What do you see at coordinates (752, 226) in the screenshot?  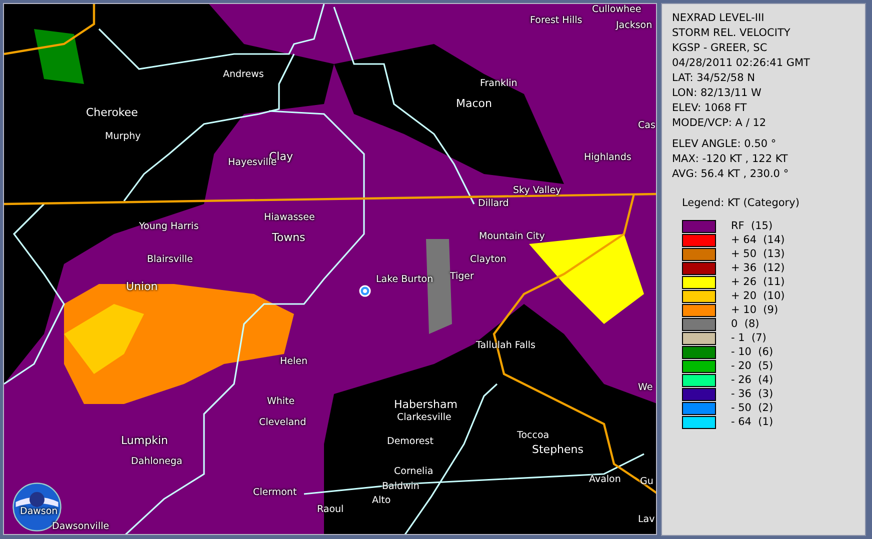 I see `legend-label: RF (15)` at bounding box center [752, 226].